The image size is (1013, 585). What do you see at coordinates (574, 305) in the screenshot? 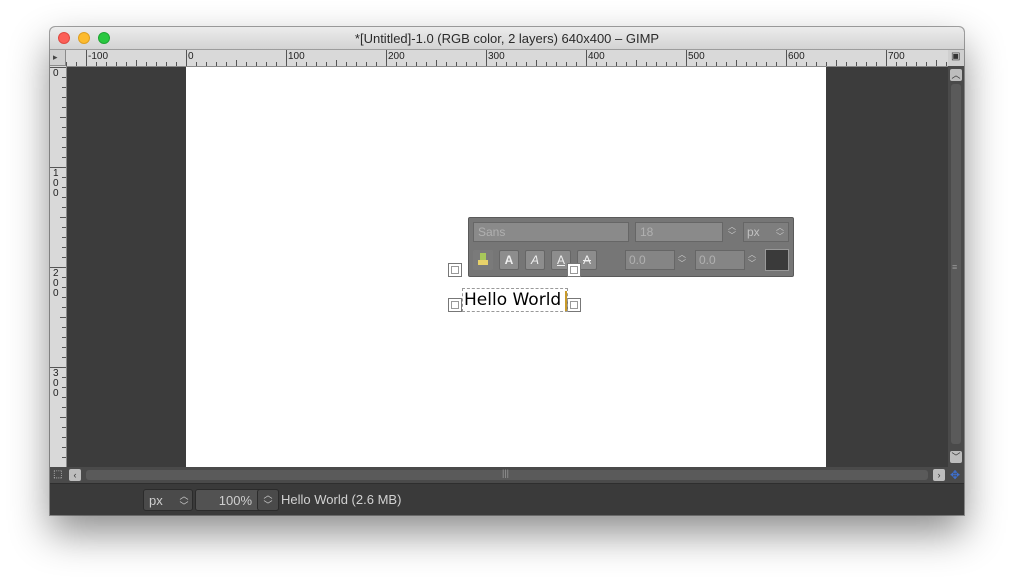
I see `resize-handle-bottom-right` at bounding box center [574, 305].